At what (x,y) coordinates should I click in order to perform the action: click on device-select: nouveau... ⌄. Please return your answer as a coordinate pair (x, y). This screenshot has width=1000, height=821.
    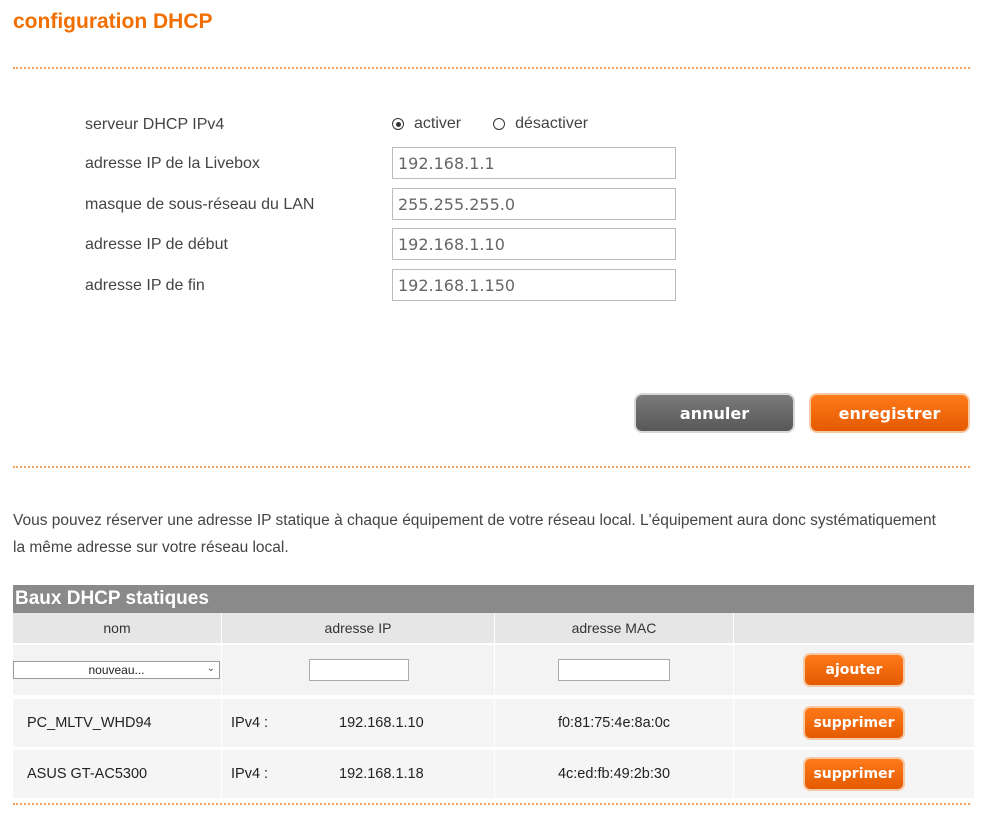
    Looking at the image, I should click on (116, 670).